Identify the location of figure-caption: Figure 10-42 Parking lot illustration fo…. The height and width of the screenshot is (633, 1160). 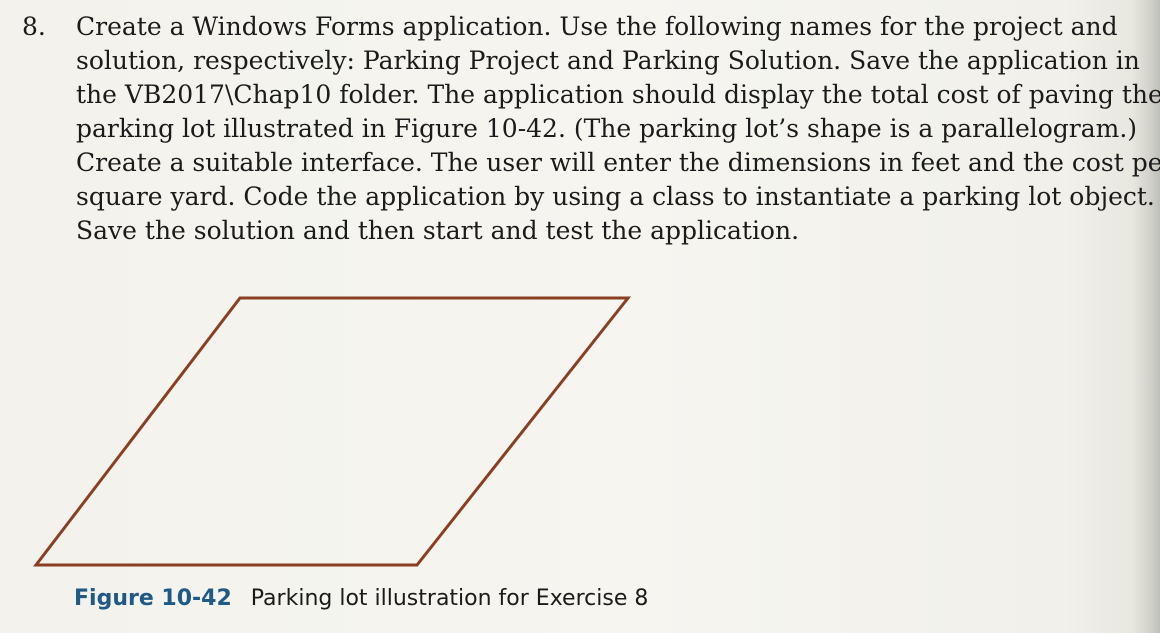
(361, 599).